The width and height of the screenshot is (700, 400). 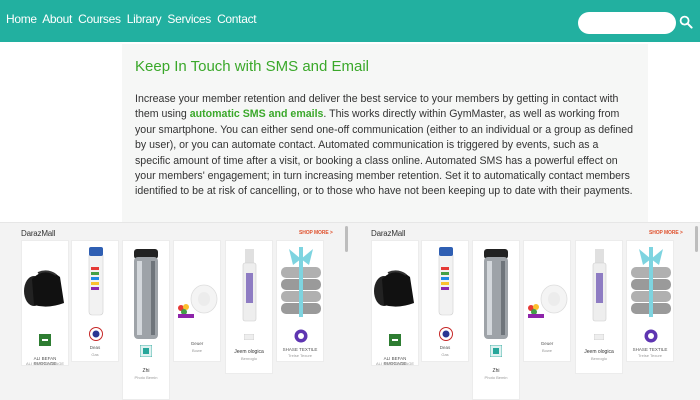 What do you see at coordinates (257, 114) in the screenshot?
I see `sms-email-link: automatic SMS and emails` at bounding box center [257, 114].